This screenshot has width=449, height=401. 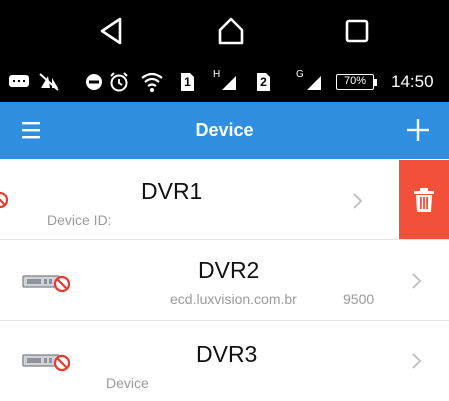 I want to click on status-bar: 1 H 2 G 70% 14:50, so click(x=224, y=82).